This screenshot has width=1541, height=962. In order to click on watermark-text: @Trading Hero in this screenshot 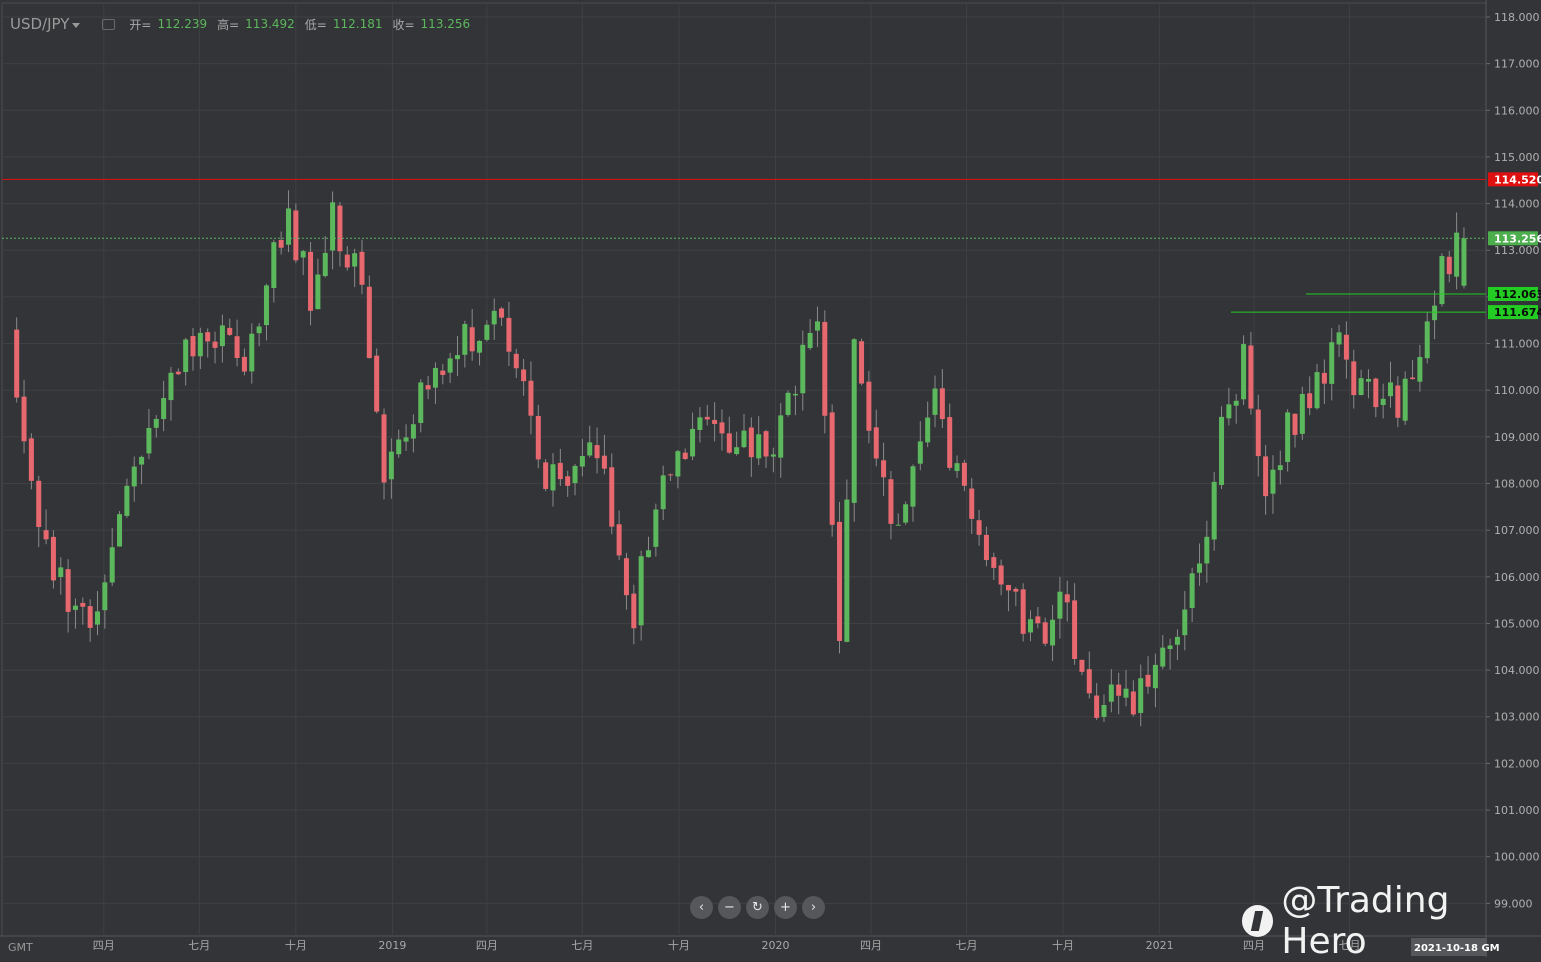, I will do `click(1365, 921)`.